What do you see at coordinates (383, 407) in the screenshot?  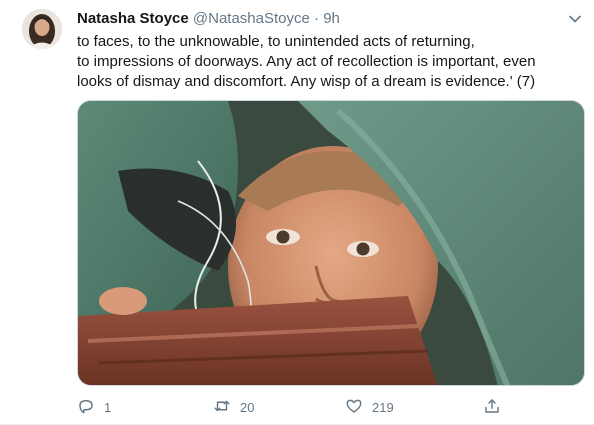 I see `like-count: 219` at bounding box center [383, 407].